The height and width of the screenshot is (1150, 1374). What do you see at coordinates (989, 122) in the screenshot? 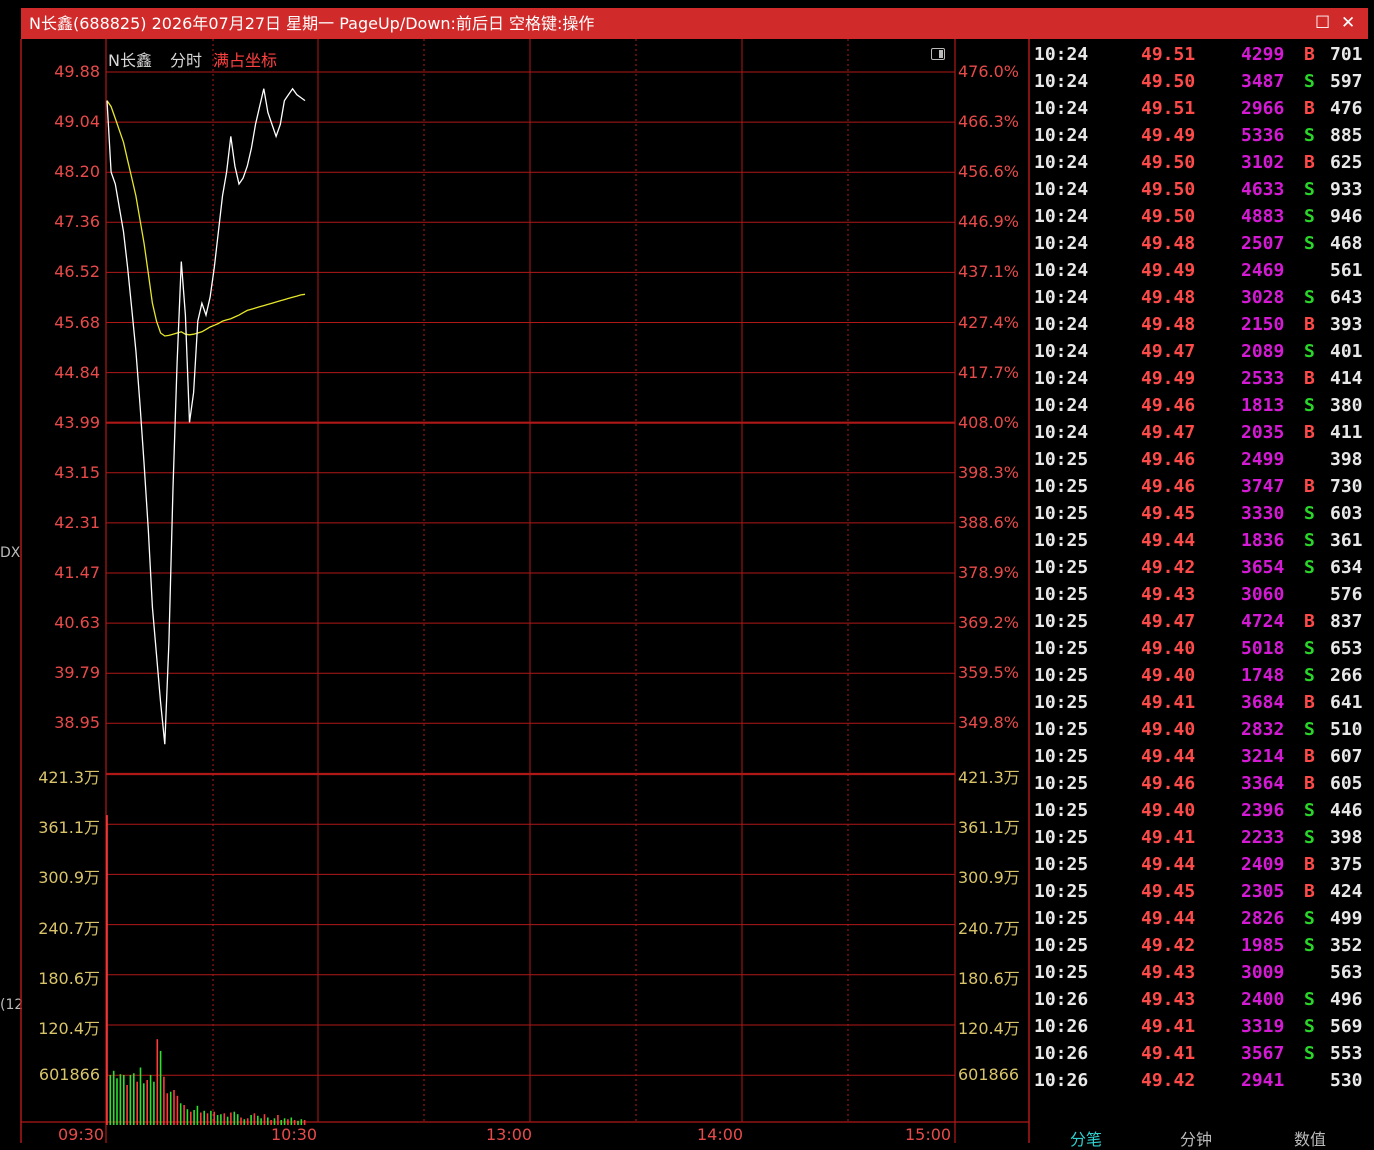
I see `percent-axis-label: 466.3%` at bounding box center [989, 122].